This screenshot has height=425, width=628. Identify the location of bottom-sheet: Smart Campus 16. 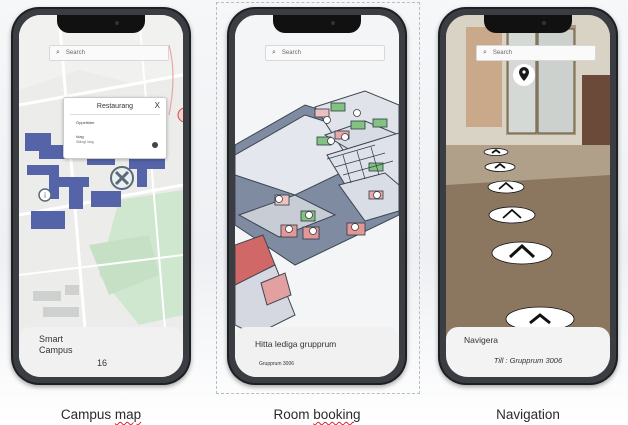
(101, 352).